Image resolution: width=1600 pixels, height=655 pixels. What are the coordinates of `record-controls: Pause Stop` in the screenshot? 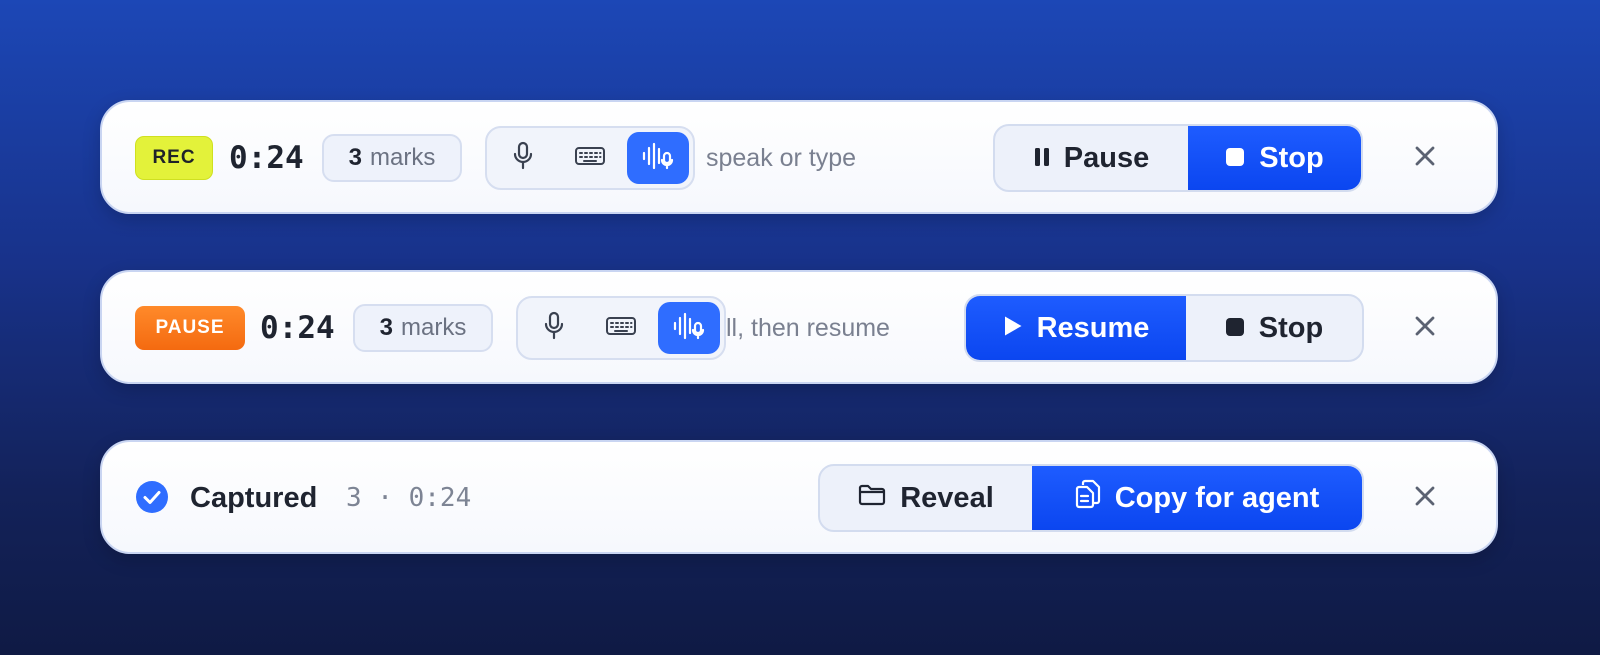 It's located at (1178, 158).